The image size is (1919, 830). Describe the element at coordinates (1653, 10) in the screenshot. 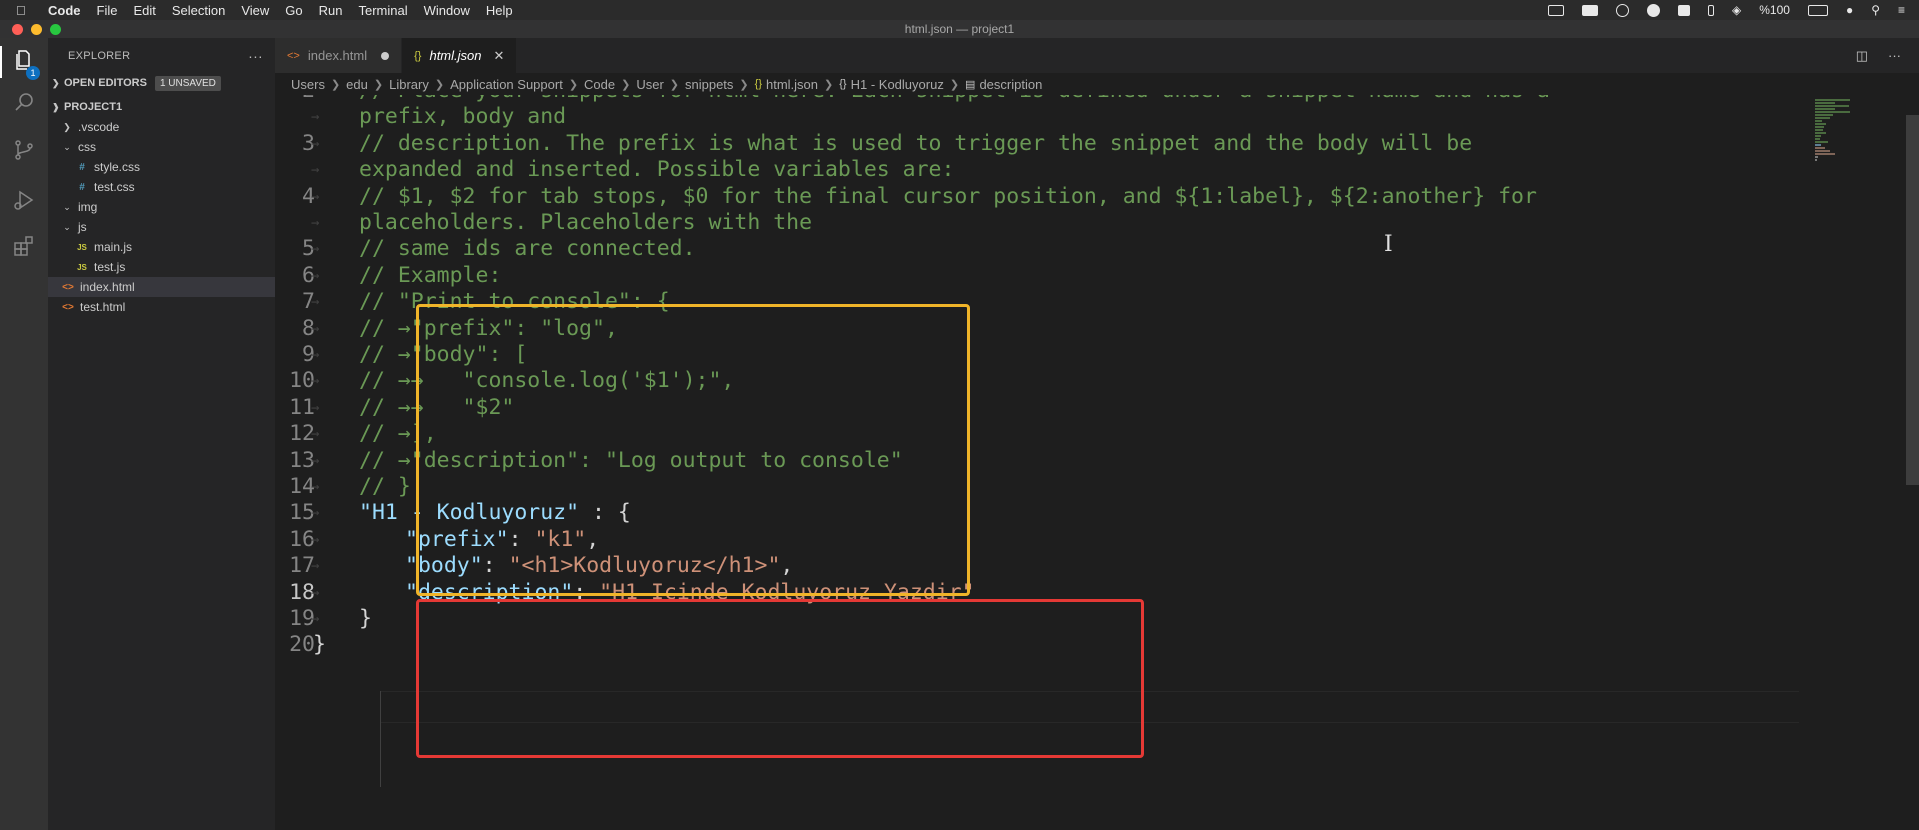

I see `cloud-icon` at that location.